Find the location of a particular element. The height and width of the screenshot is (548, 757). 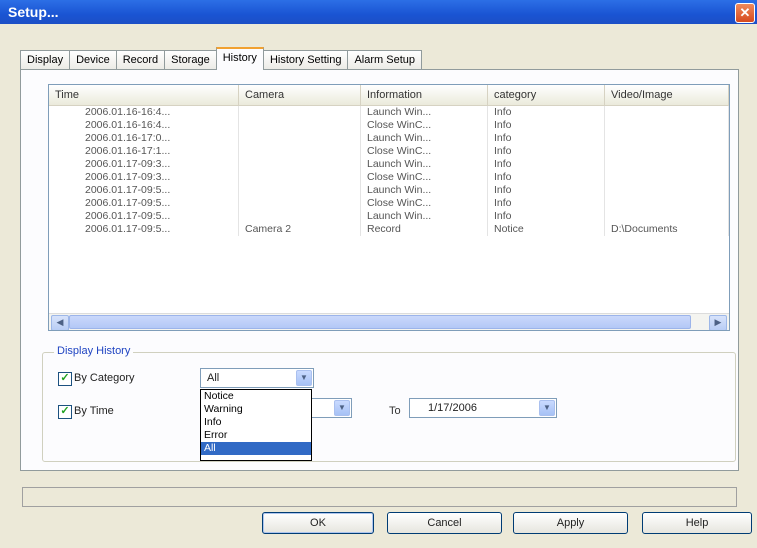

horizontal-scrollbar: ◀ ▶ is located at coordinates (389, 321).